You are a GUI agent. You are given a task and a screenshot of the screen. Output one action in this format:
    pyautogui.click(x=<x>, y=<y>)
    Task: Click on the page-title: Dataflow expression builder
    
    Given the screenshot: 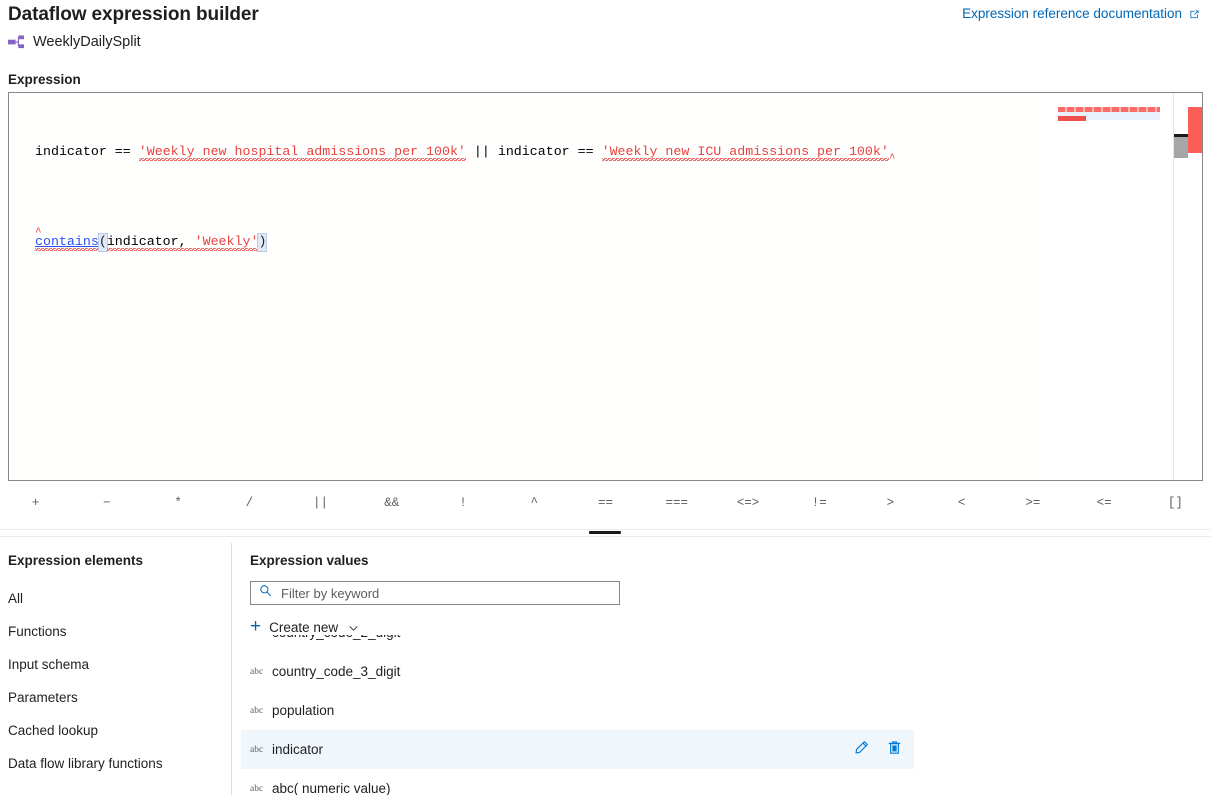 What is the action you would take?
    pyautogui.click(x=133, y=14)
    